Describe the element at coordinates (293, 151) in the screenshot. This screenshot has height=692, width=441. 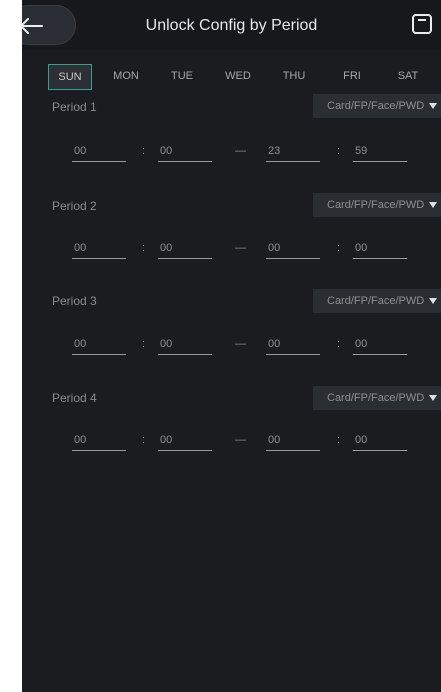
I see `end-hour-field: 23` at that location.